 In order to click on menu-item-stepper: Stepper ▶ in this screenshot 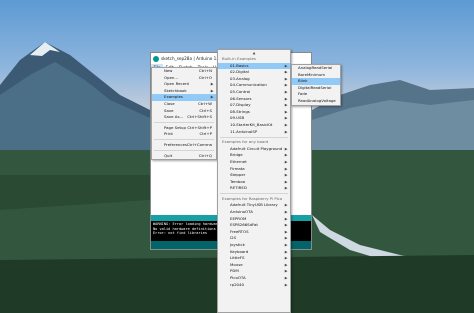, I will do `click(254, 175)`.